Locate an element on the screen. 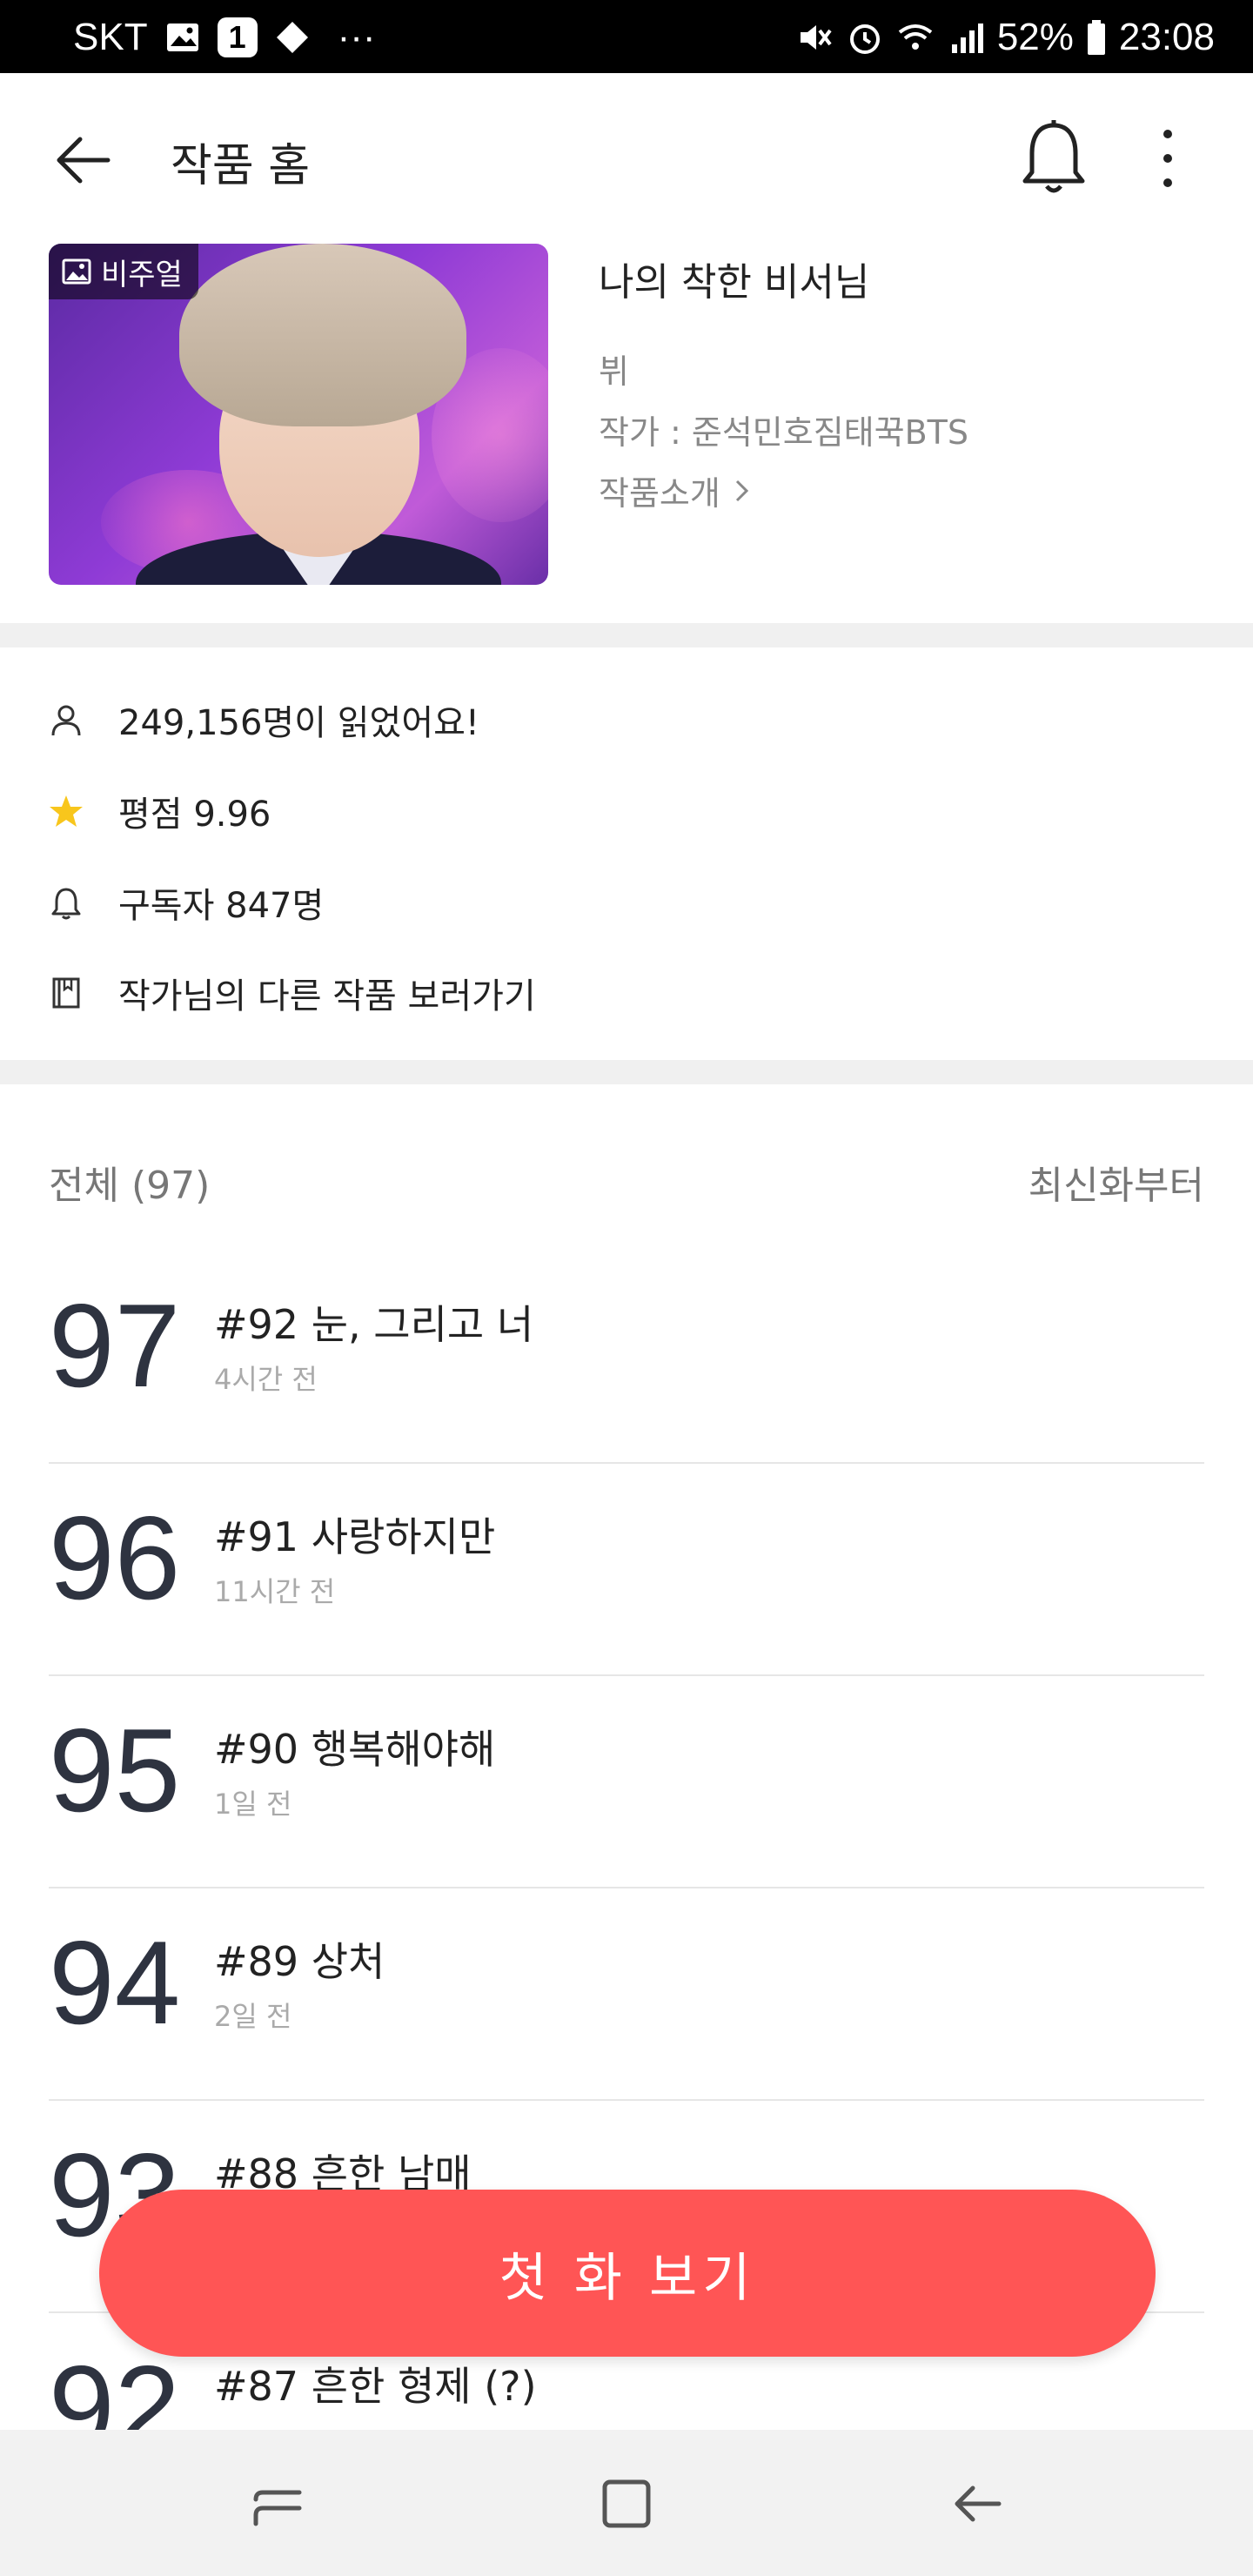 This screenshot has height=2576, width=1253. system-nav-bar is located at coordinates (626, 2503).